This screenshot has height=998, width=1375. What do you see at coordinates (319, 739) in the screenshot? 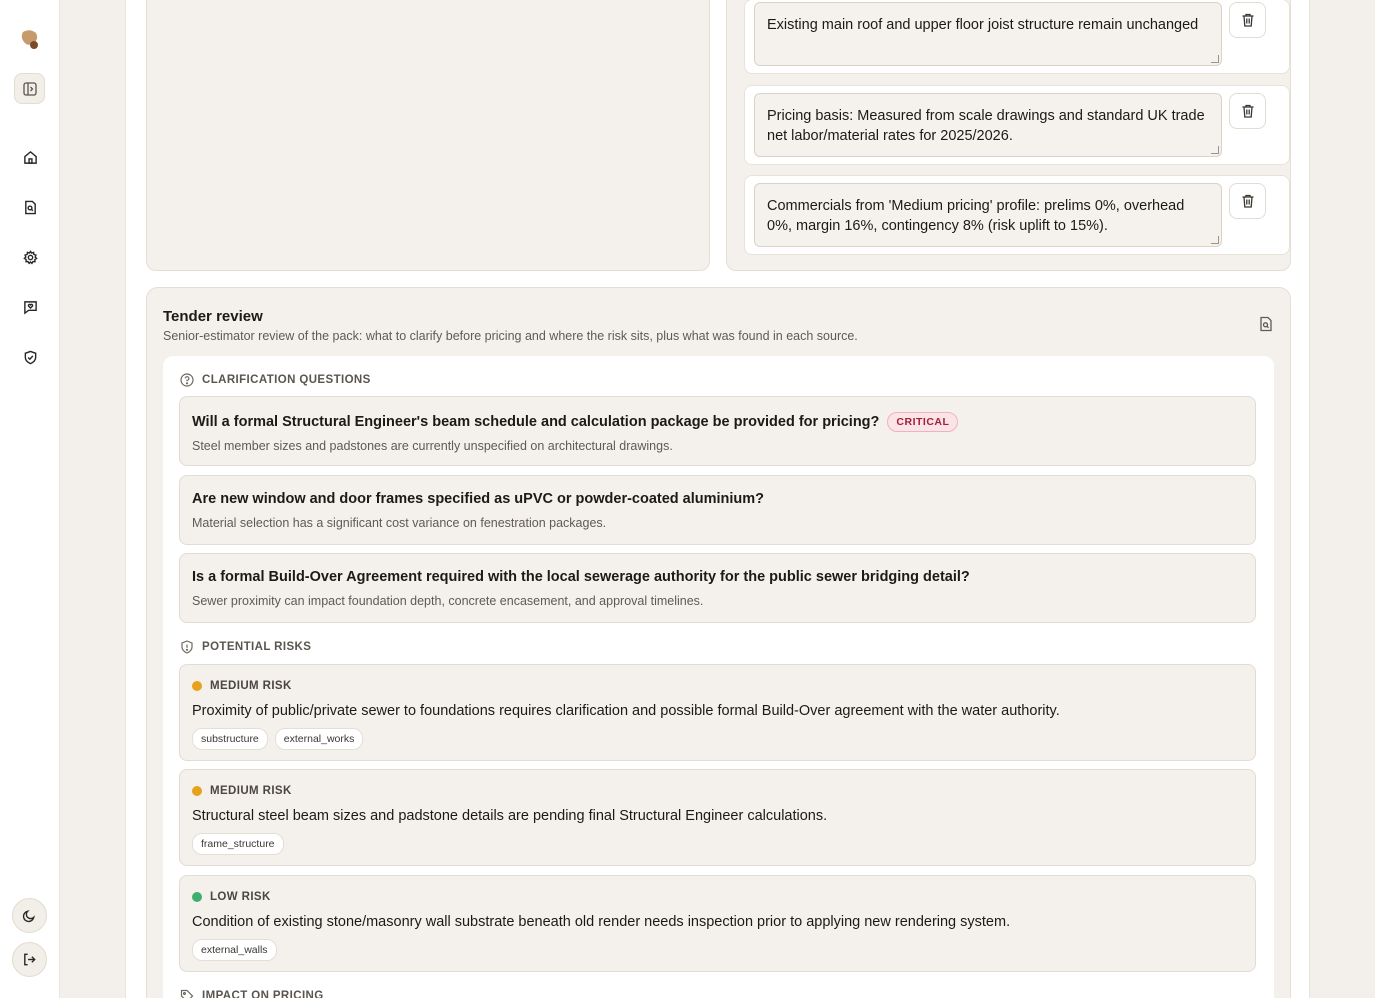
I see `risk-tag: external_works` at bounding box center [319, 739].